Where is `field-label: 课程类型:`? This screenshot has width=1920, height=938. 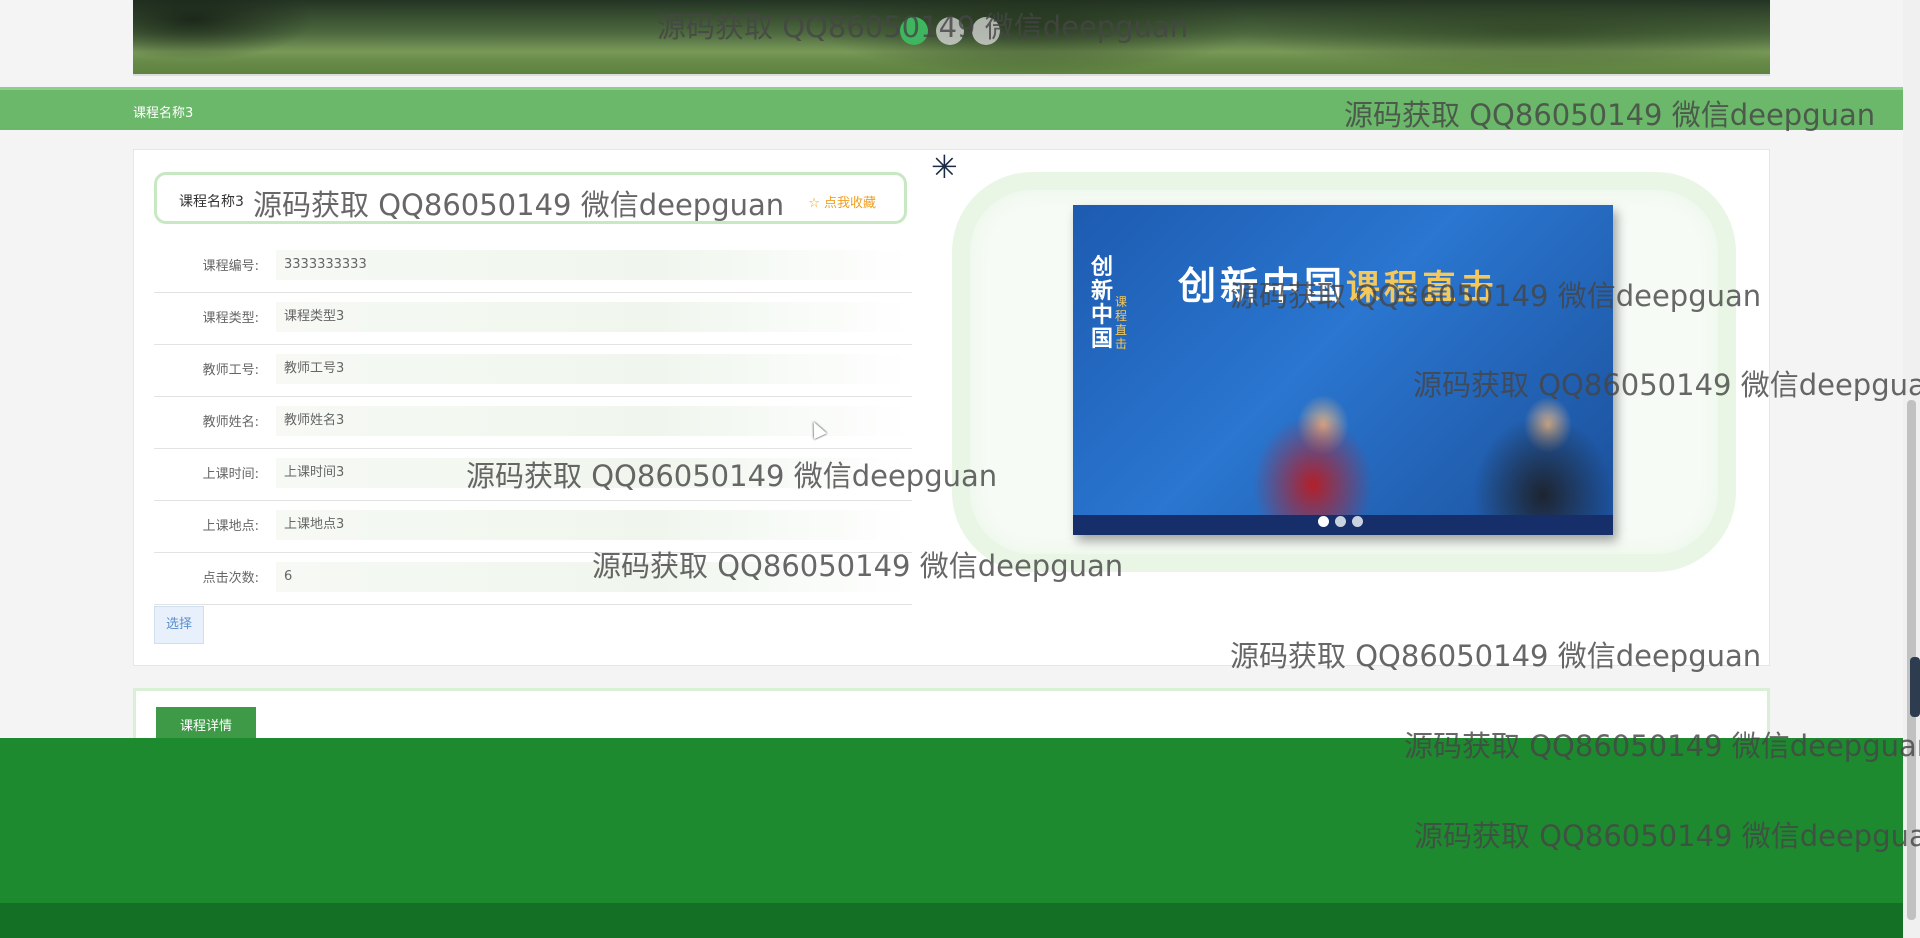
field-label: 课程类型: is located at coordinates (230, 318).